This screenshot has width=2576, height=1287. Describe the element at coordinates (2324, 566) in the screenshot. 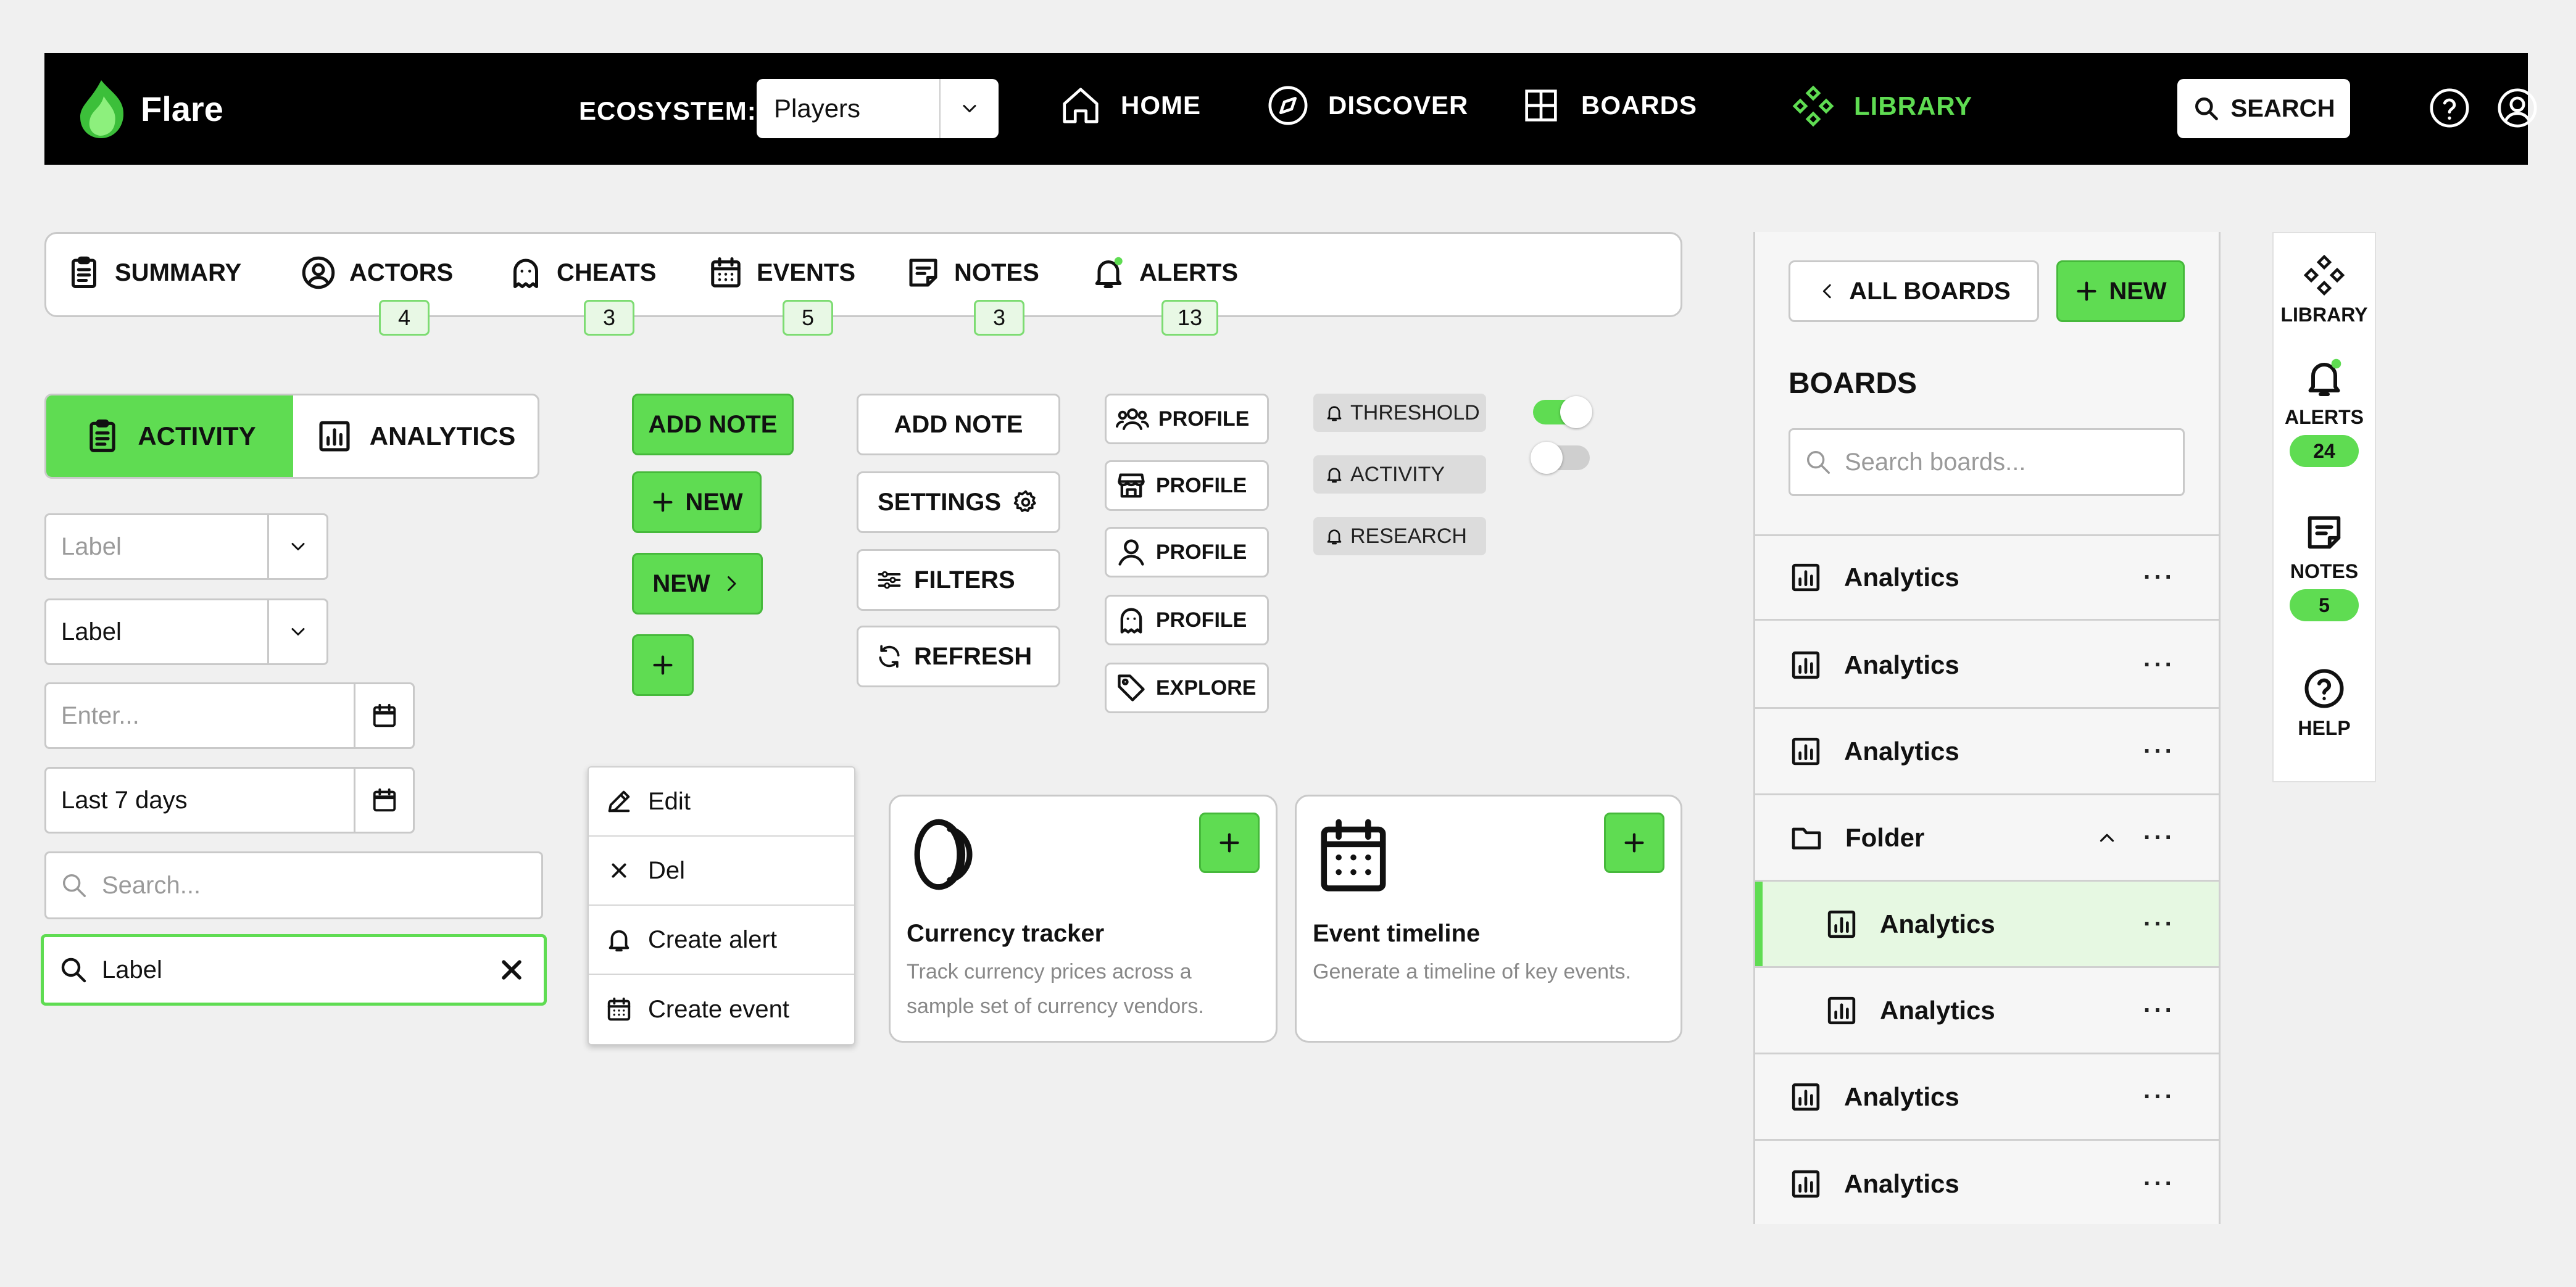

I see `rail-notes: NOTES 5` at that location.